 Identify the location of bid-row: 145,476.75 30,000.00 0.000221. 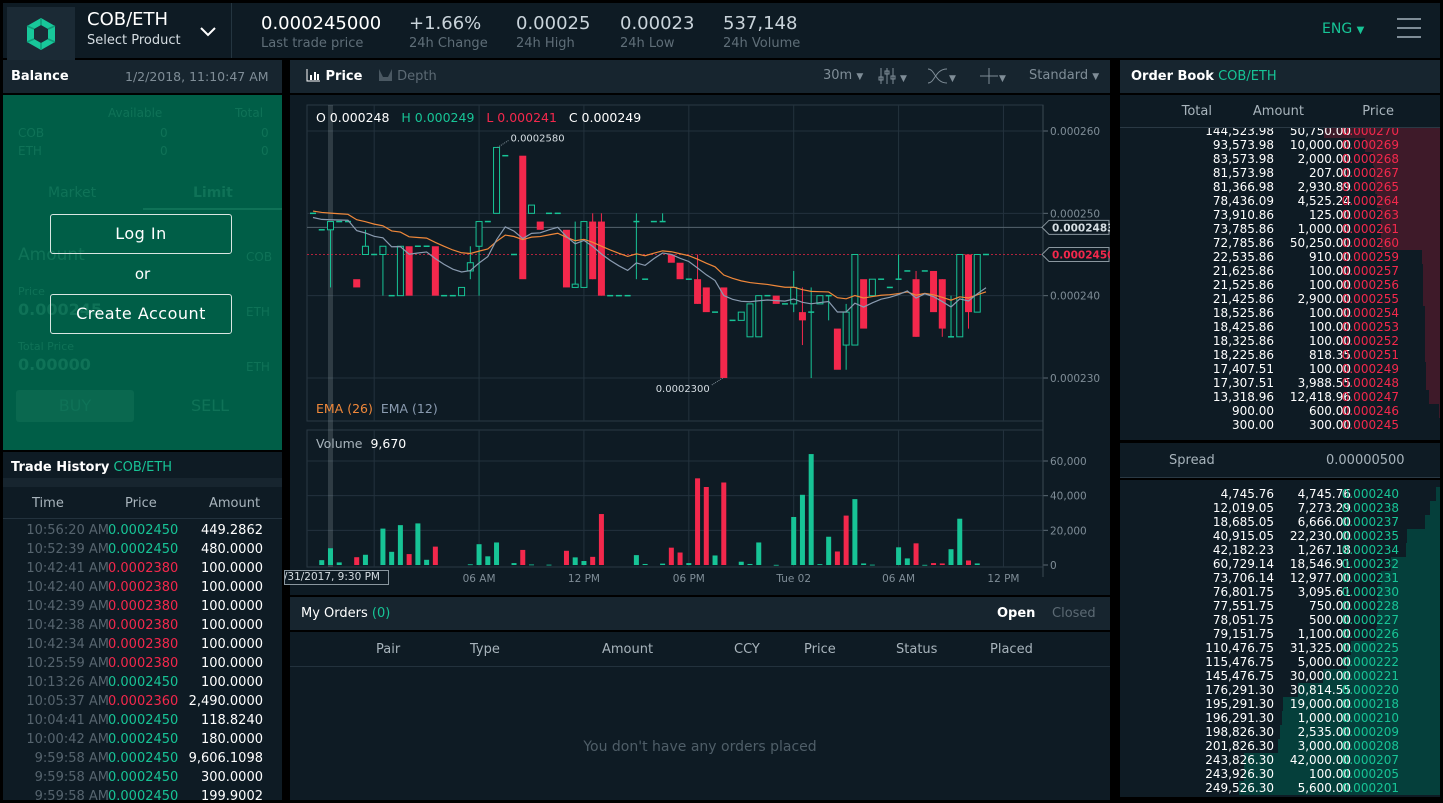
(1280, 676).